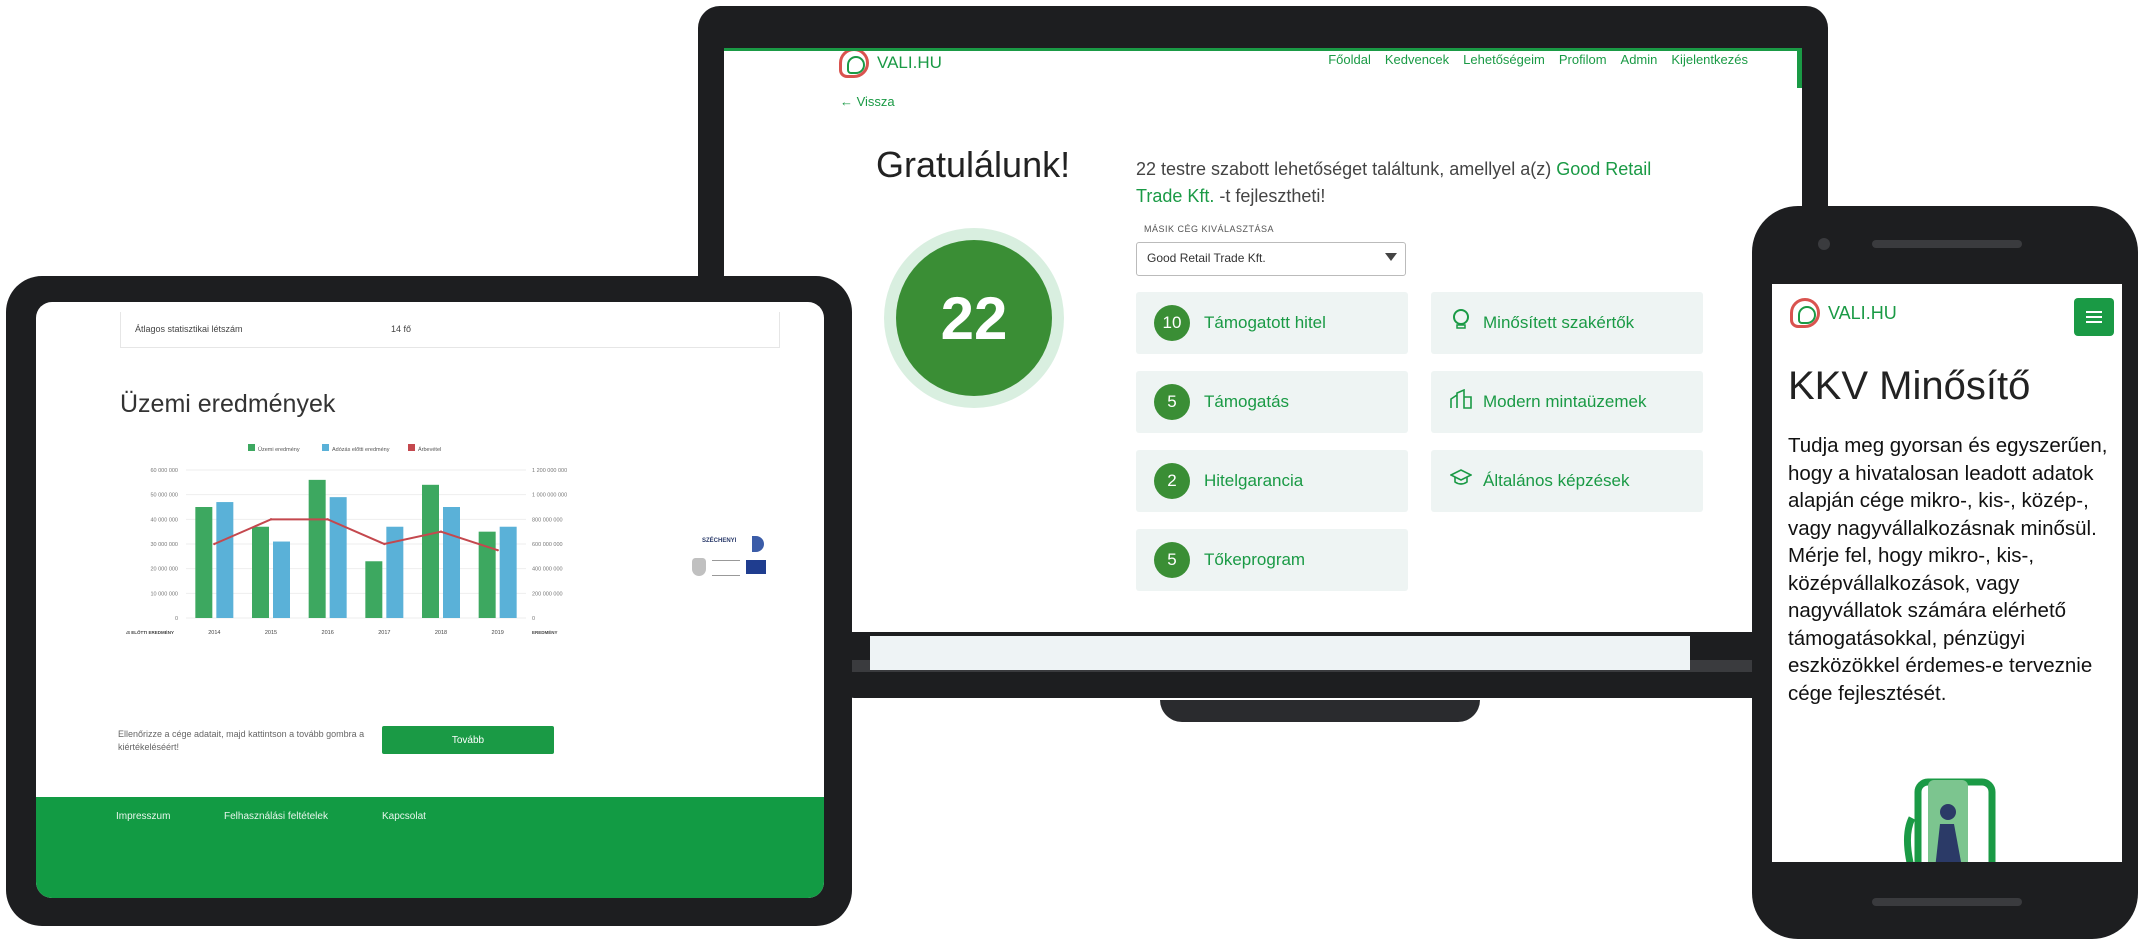 The height and width of the screenshot is (939, 2138). Describe the element at coordinates (1320, 685) in the screenshot. I see `laptop-base` at that location.